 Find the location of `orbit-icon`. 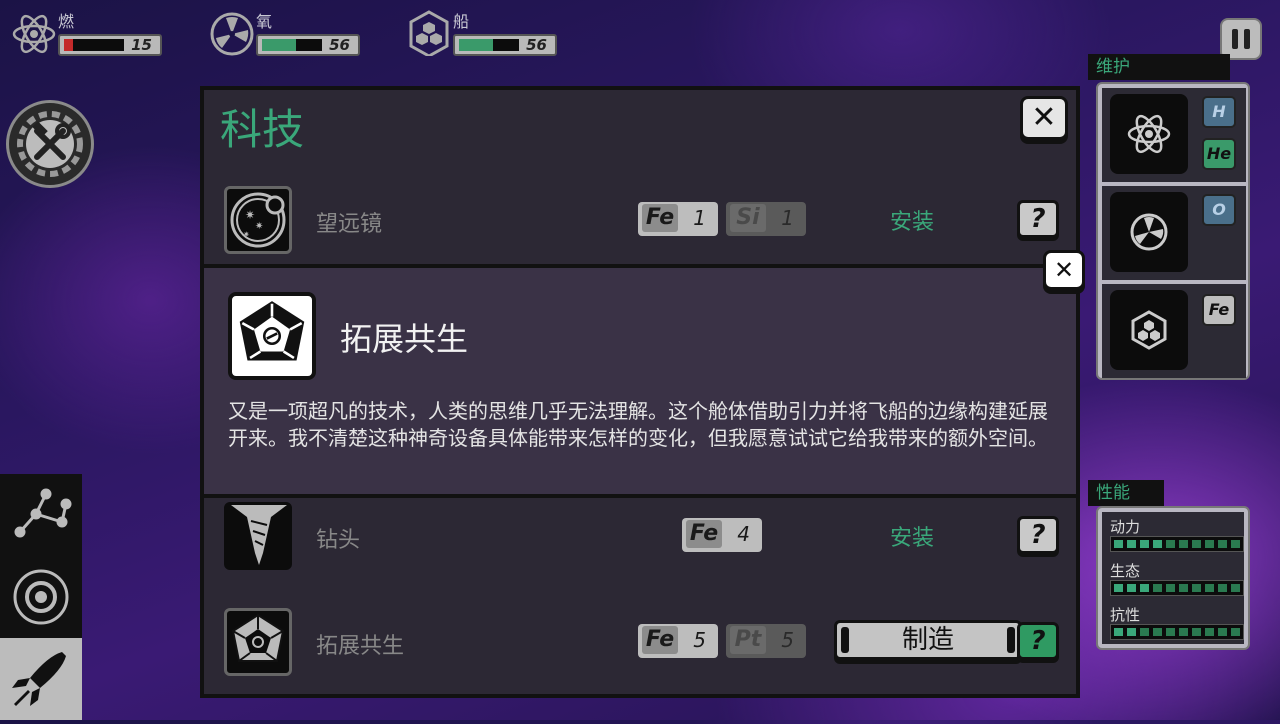

orbit-icon is located at coordinates (41, 597).